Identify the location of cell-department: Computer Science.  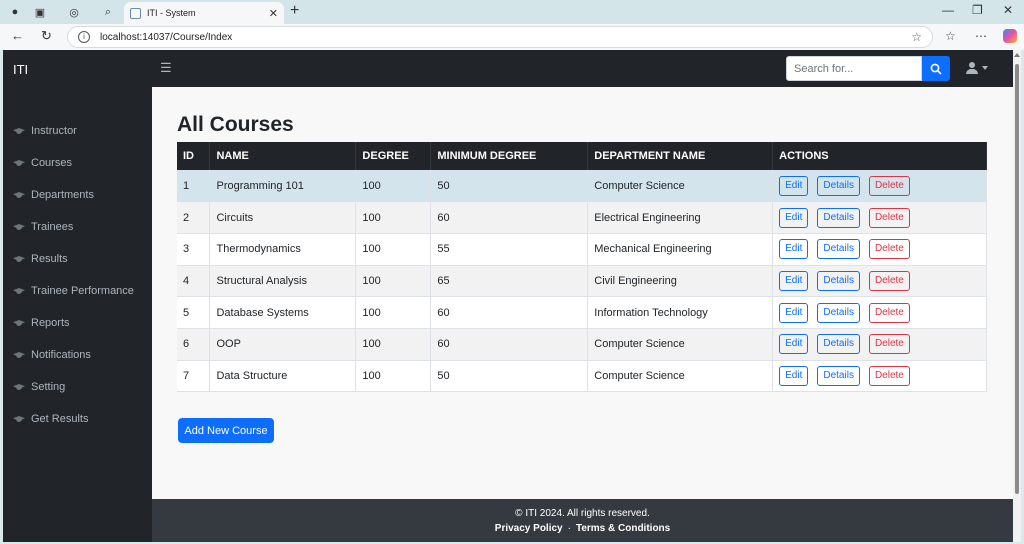
(680, 344).